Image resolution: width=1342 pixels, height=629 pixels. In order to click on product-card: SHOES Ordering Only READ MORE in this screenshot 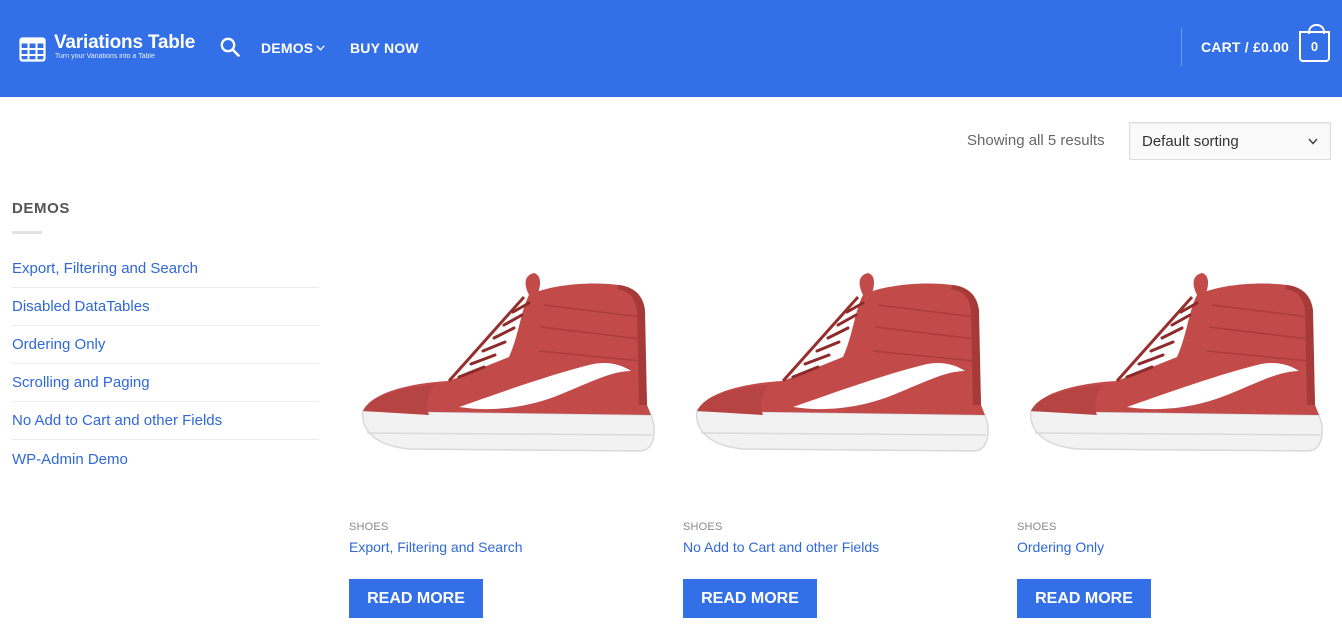, I will do `click(1172, 431)`.